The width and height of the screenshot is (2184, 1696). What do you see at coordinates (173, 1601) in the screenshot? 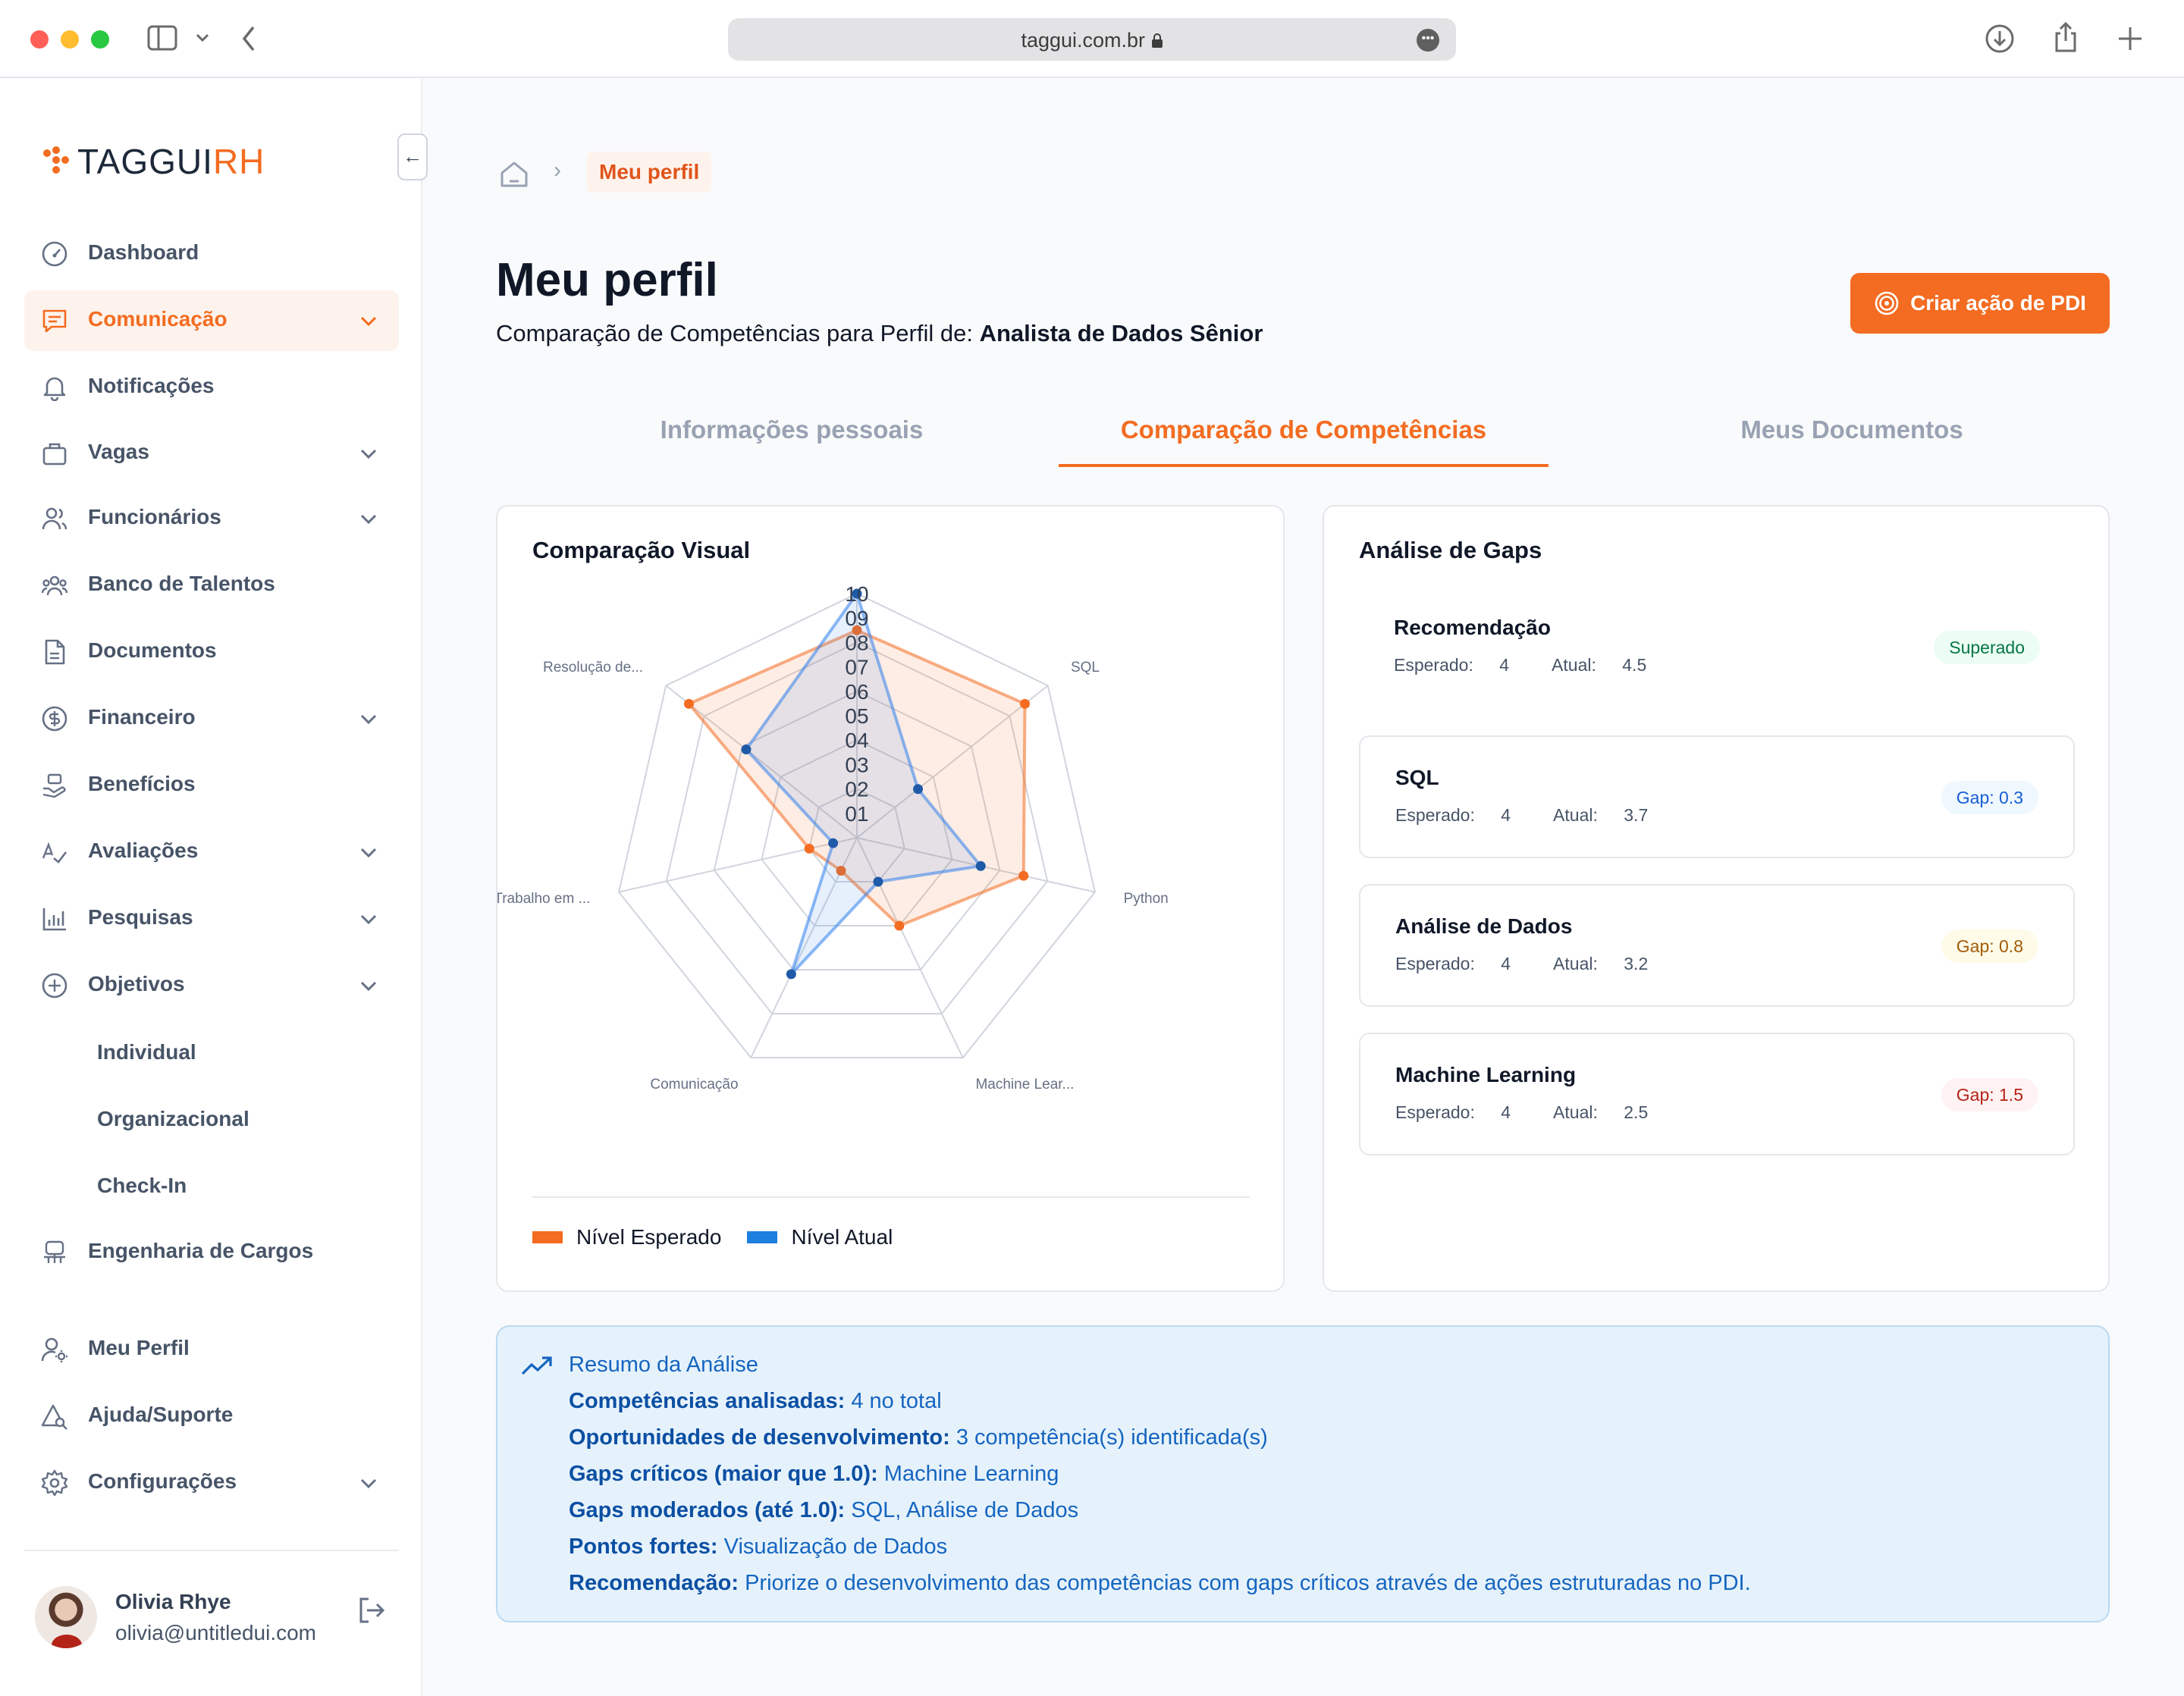
I see `user-name: Olivia Rhye` at bounding box center [173, 1601].